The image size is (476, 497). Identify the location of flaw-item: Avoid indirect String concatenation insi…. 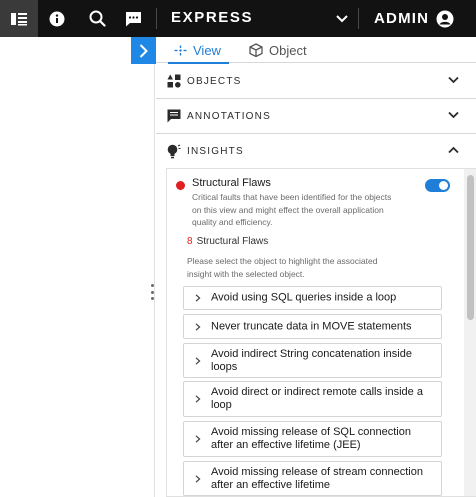
(312, 360).